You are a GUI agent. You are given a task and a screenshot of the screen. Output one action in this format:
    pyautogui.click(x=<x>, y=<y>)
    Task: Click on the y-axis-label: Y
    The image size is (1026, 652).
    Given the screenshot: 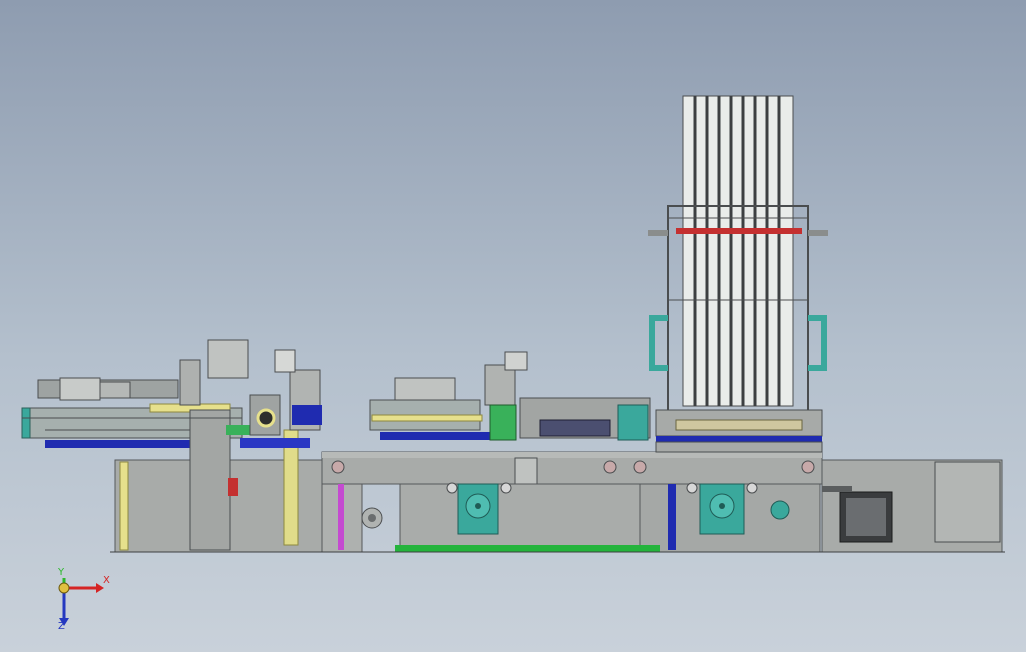 What is the action you would take?
    pyautogui.click(x=61, y=572)
    